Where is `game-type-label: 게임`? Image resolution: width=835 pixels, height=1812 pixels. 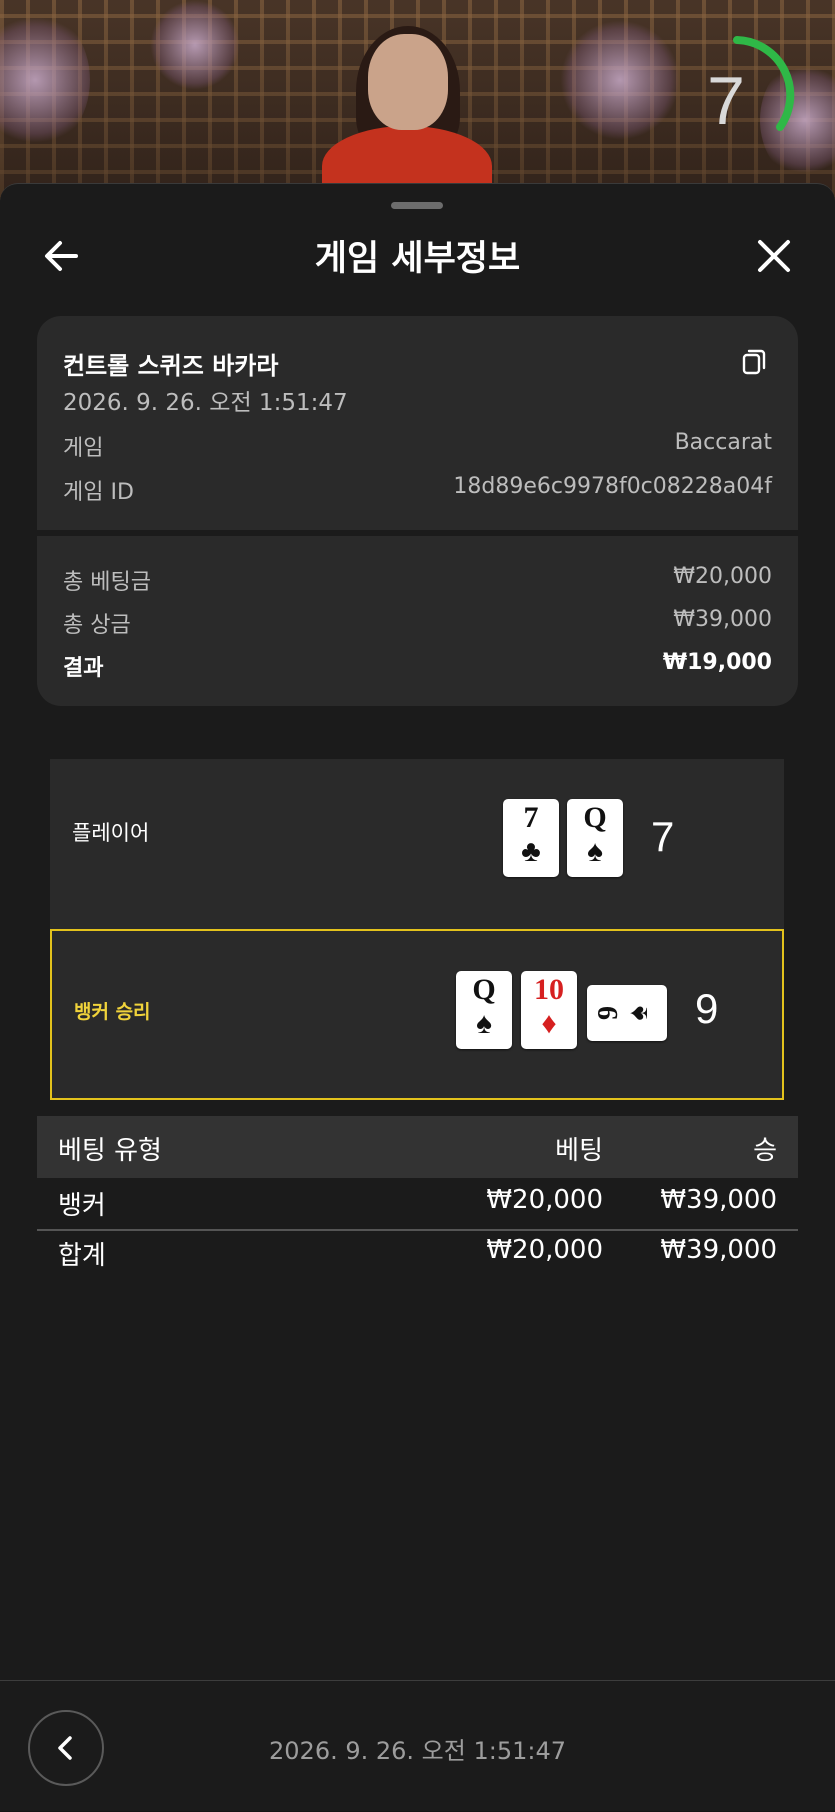
game-type-label: 게임 is located at coordinates (83, 448).